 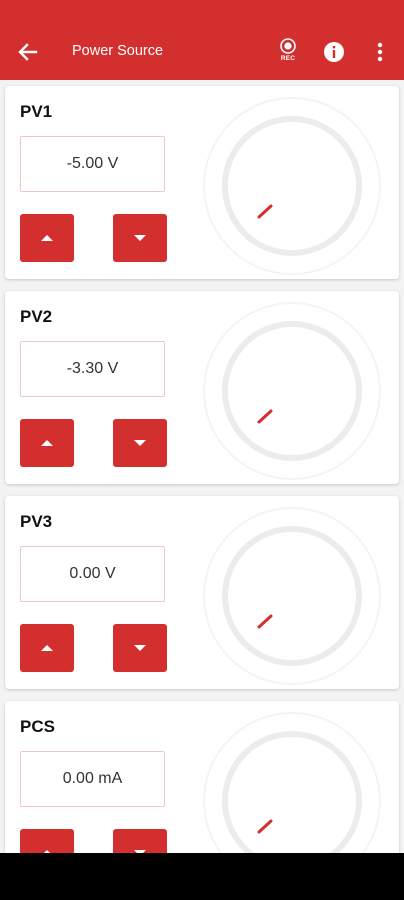 What do you see at coordinates (92, 164) in the screenshot?
I see `channel-value-field: -5.00 V` at bounding box center [92, 164].